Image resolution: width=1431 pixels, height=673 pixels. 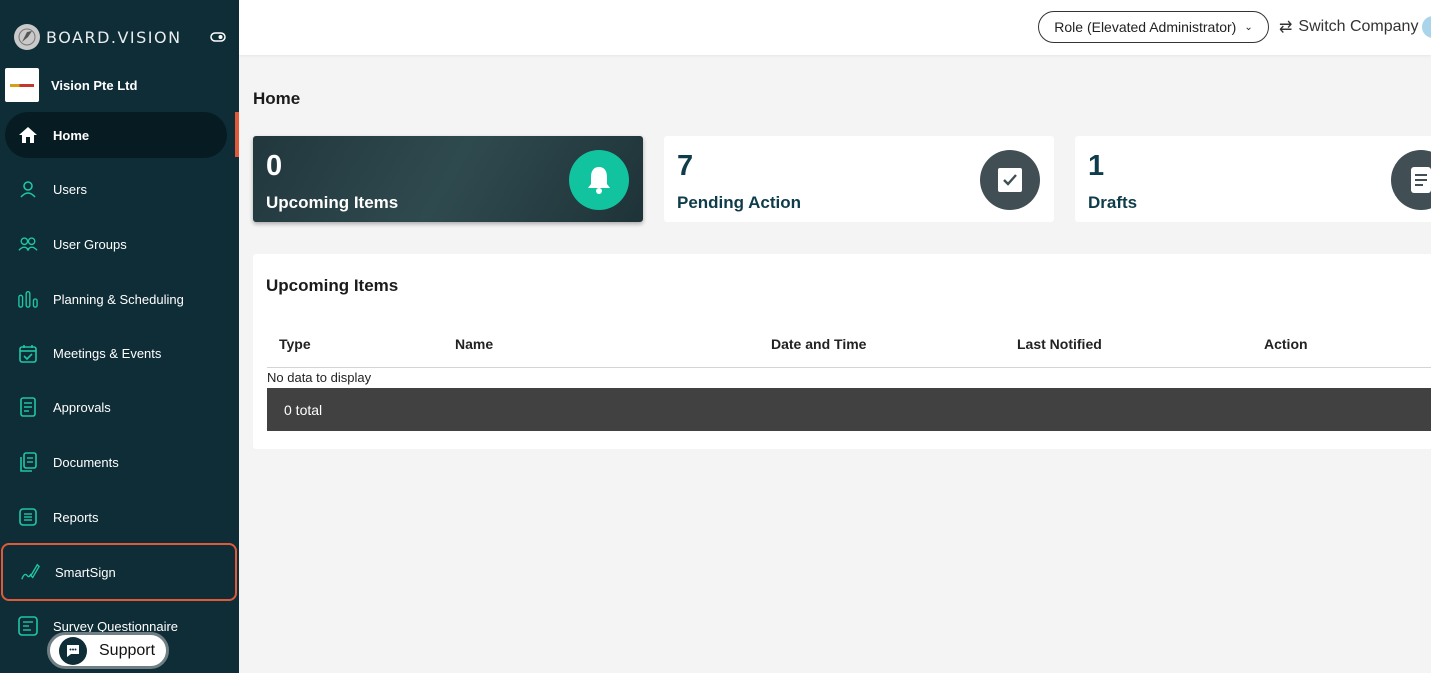 What do you see at coordinates (1145, 27) in the screenshot?
I see `role-select-value: Role (Elevated Administrator)` at bounding box center [1145, 27].